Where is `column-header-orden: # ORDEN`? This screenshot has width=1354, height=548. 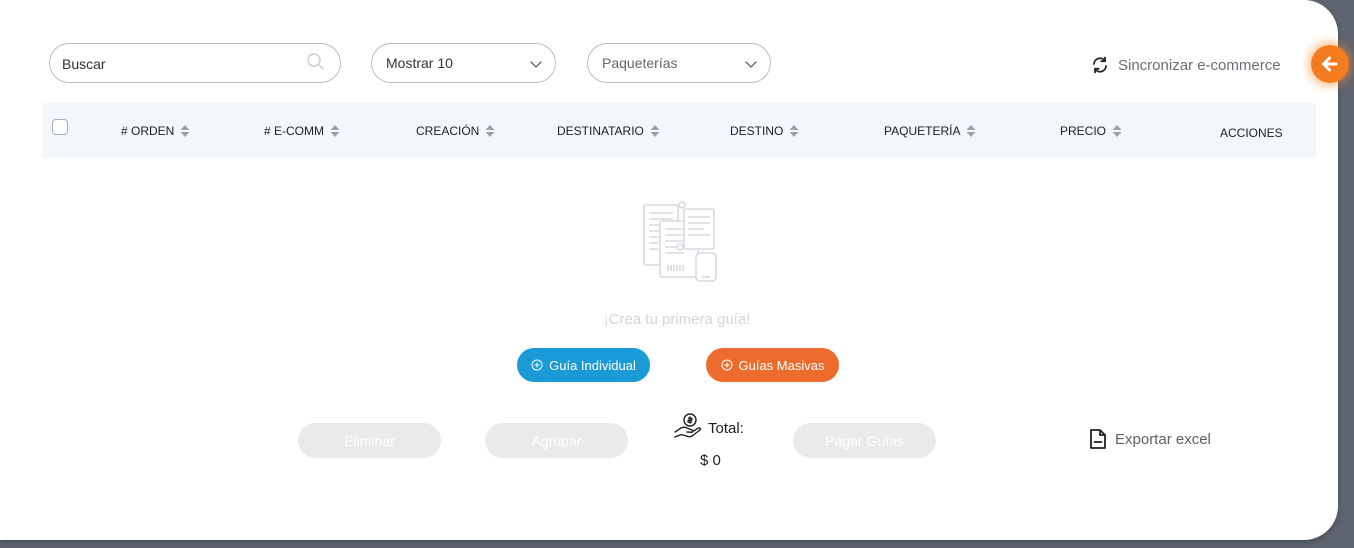
column-header-orden: # ORDEN is located at coordinates (155, 131).